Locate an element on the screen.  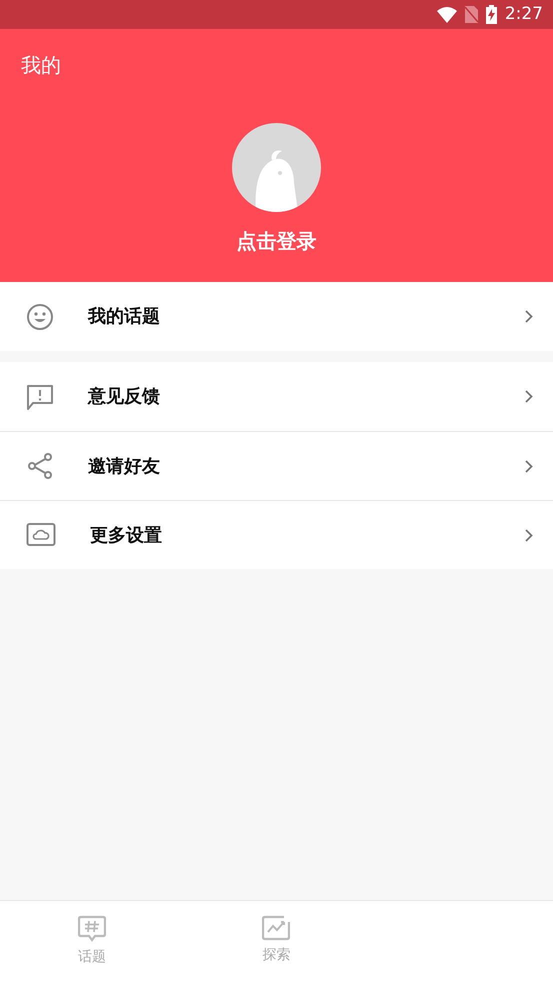
wifi-icon is located at coordinates (446, 14).